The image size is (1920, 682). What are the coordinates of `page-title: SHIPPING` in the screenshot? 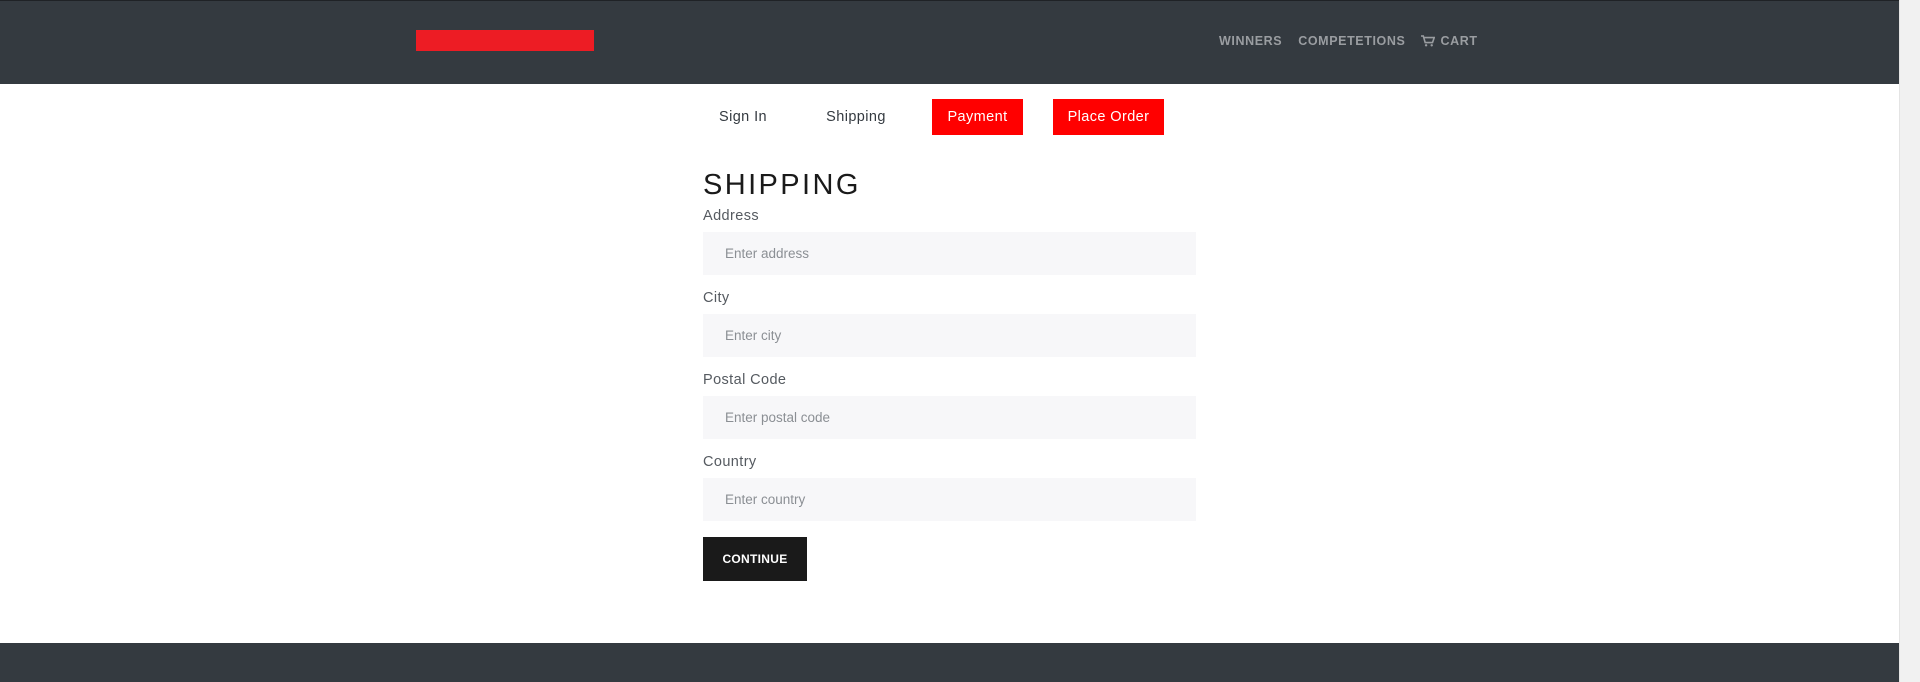 It's located at (782, 185).